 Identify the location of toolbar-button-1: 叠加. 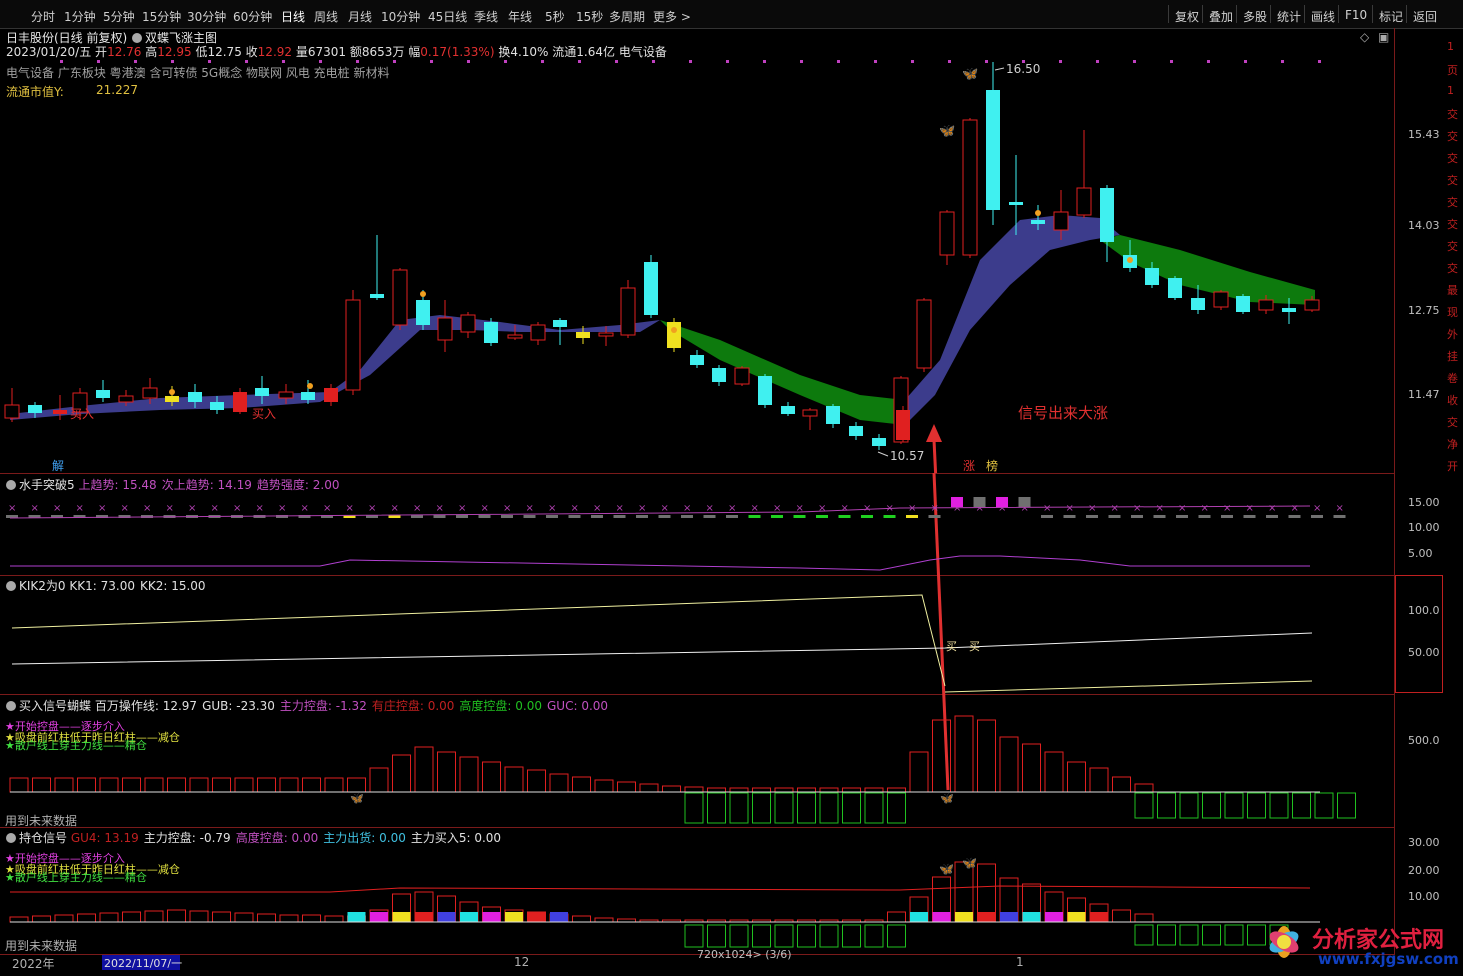
(1219, 14).